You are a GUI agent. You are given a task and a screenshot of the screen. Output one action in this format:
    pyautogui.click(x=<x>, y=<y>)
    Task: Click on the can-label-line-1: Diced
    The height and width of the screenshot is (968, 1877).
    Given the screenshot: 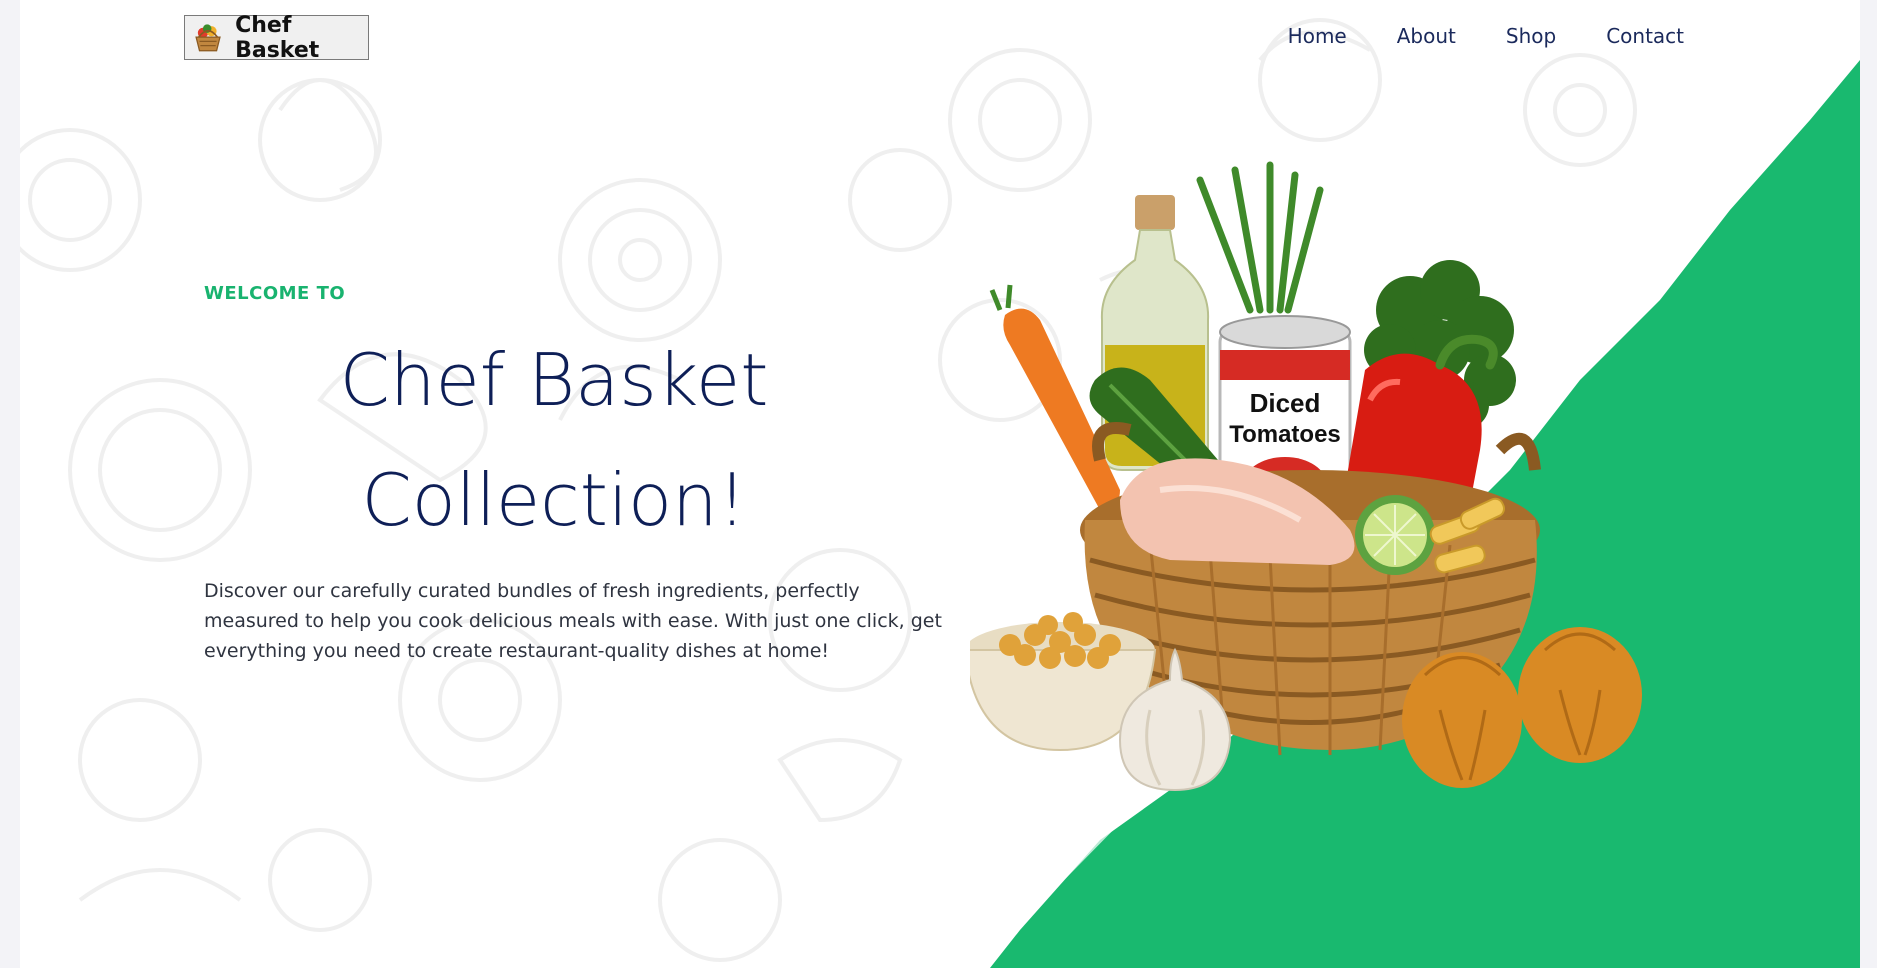 What is the action you would take?
    pyautogui.click(x=1285, y=403)
    